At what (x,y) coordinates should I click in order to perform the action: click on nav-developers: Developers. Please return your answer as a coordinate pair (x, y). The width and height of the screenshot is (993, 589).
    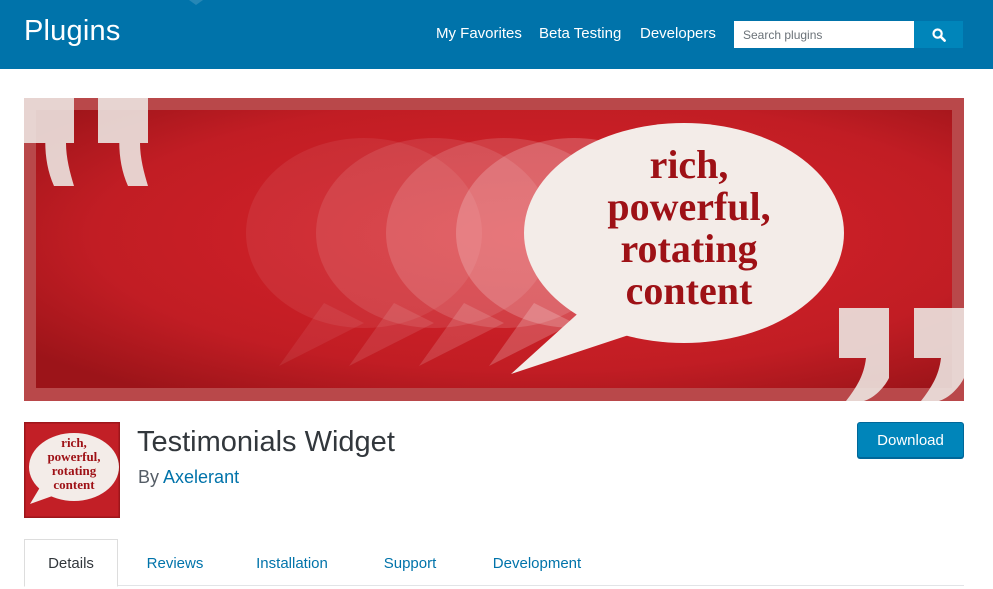
    Looking at the image, I should click on (678, 35).